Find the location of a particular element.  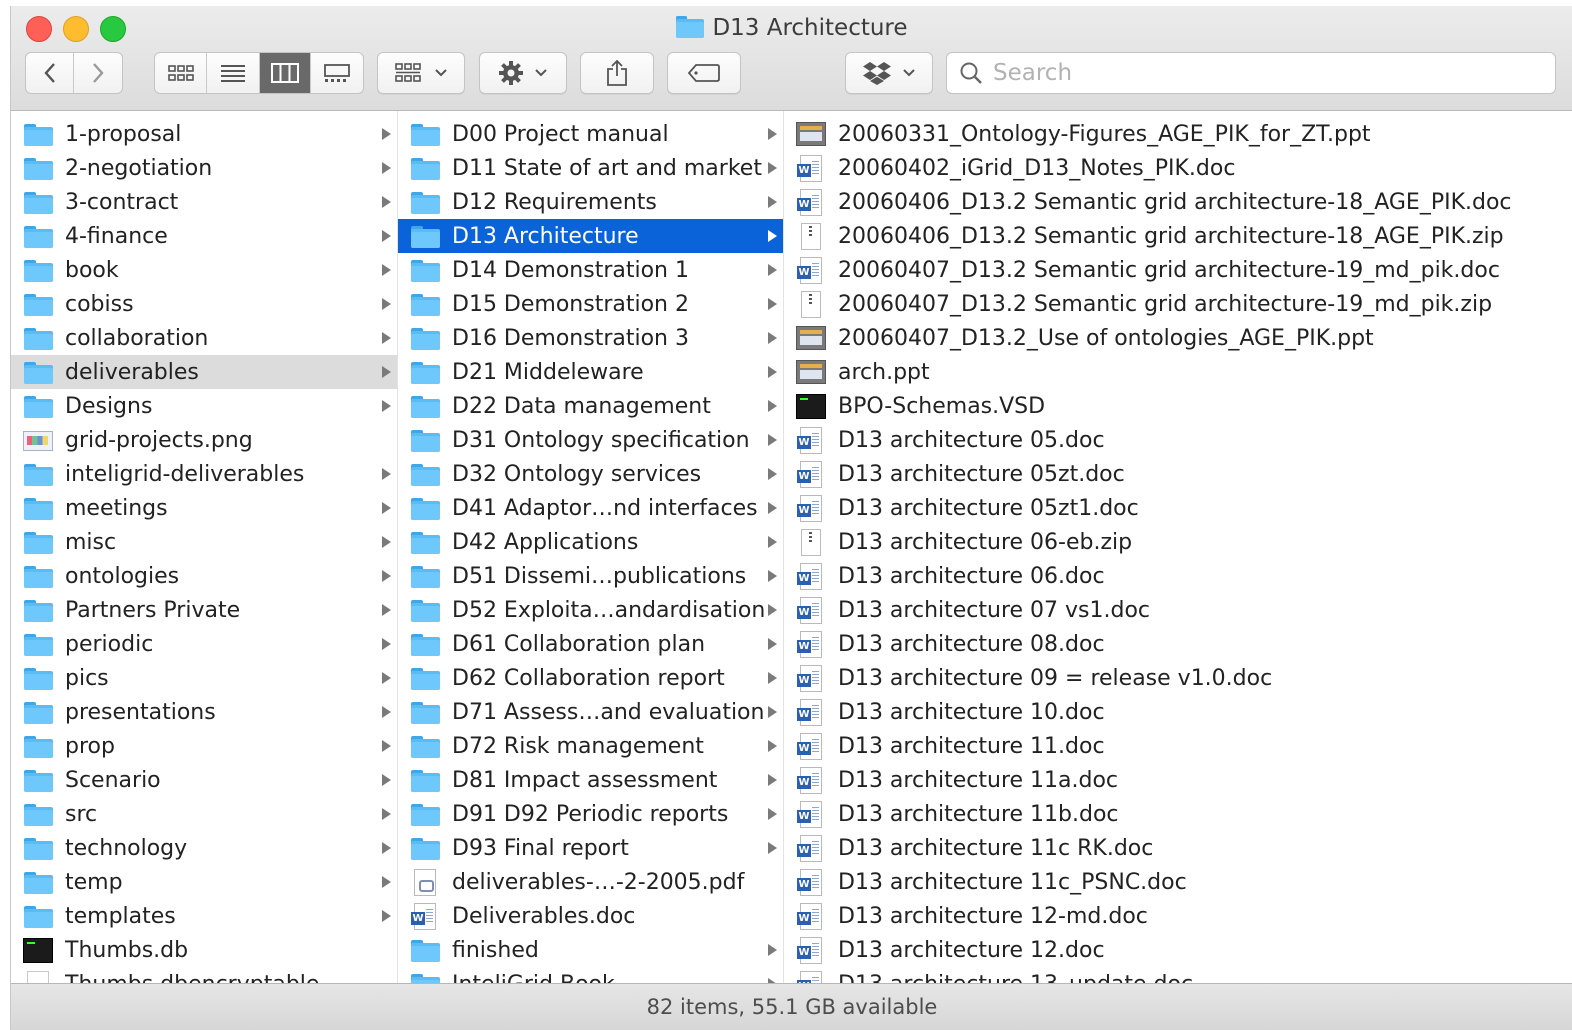

folder-row: D93 Final report is located at coordinates (590, 848).